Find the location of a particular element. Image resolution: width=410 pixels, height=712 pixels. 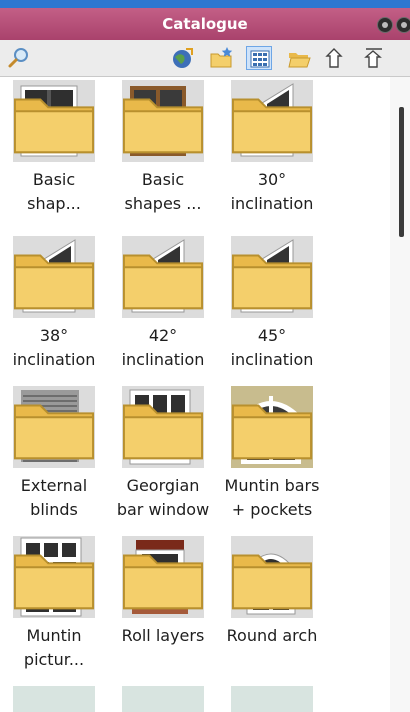

item-label: Roll layers is located at coordinates (163, 636).